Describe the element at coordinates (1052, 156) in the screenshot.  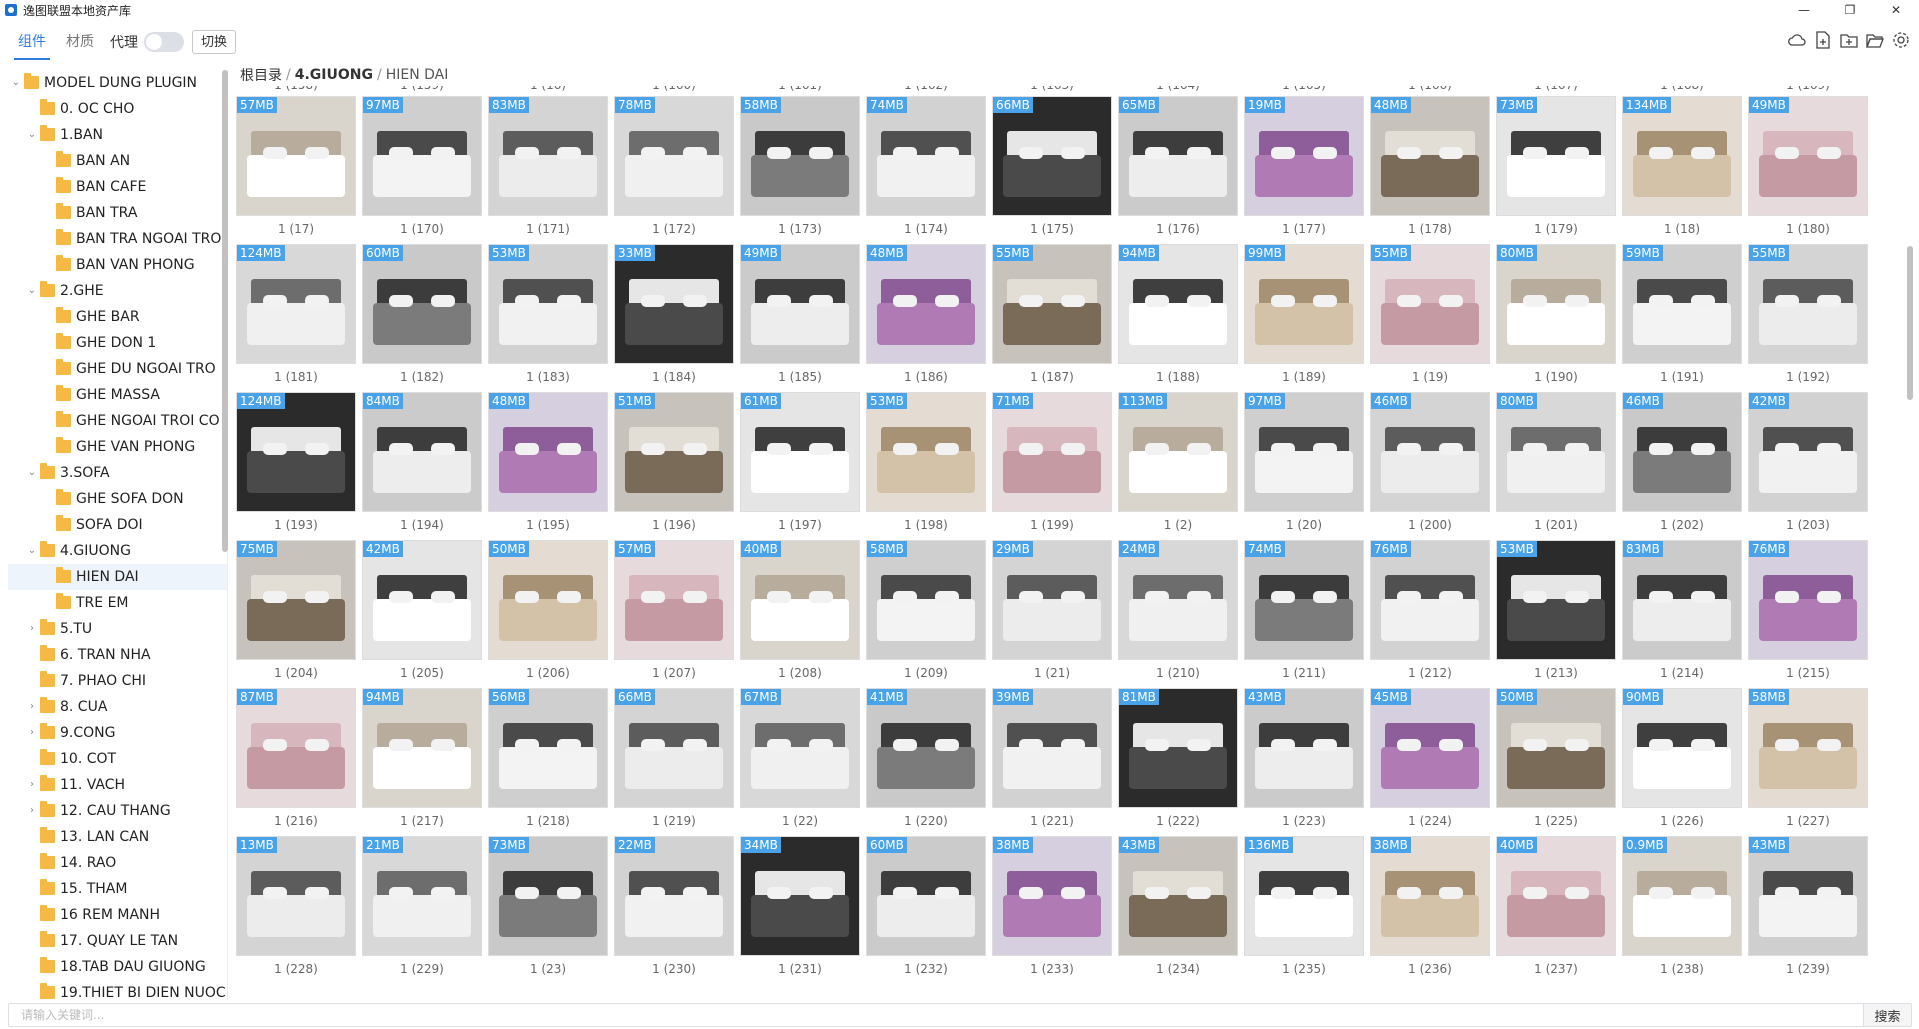
I see `asset-thumbnail: 66MB` at that location.